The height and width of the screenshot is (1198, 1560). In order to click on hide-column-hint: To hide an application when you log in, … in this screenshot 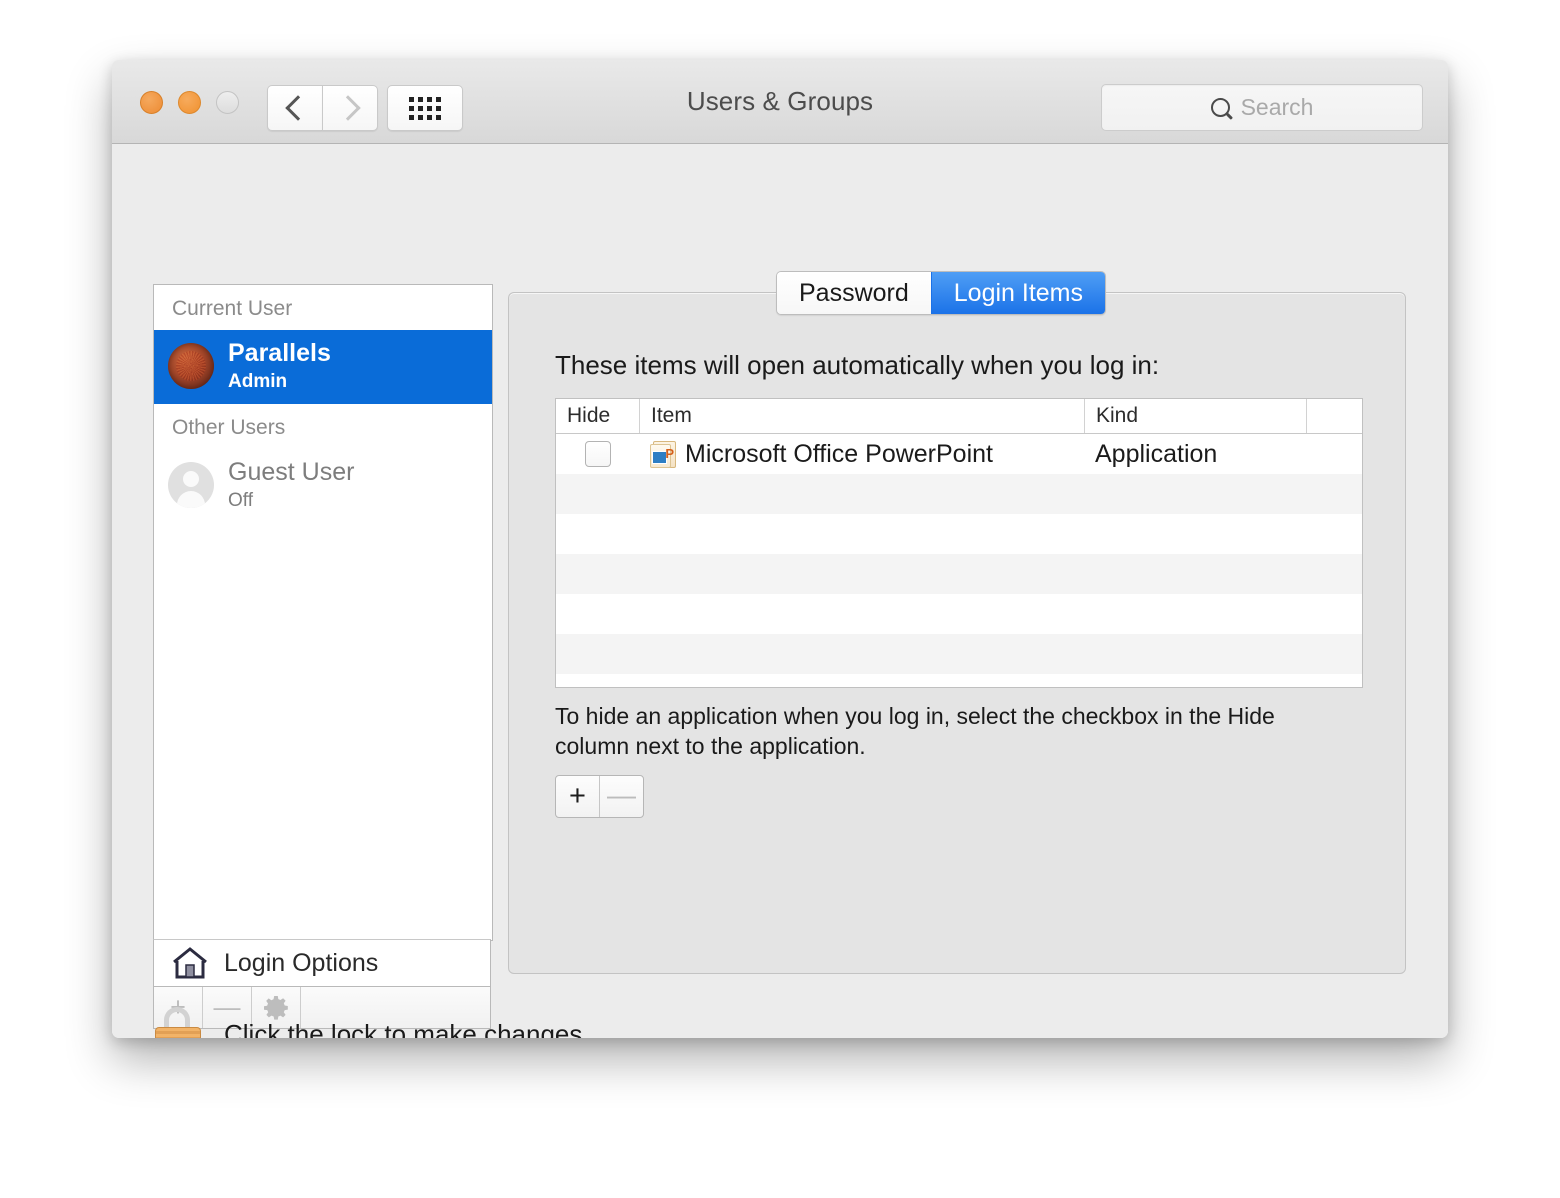, I will do `click(915, 731)`.